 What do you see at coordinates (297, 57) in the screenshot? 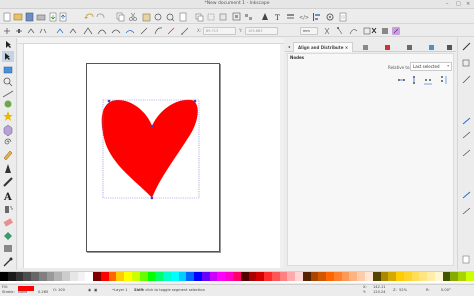
I see `nodes-section-title: Nodes` at bounding box center [297, 57].